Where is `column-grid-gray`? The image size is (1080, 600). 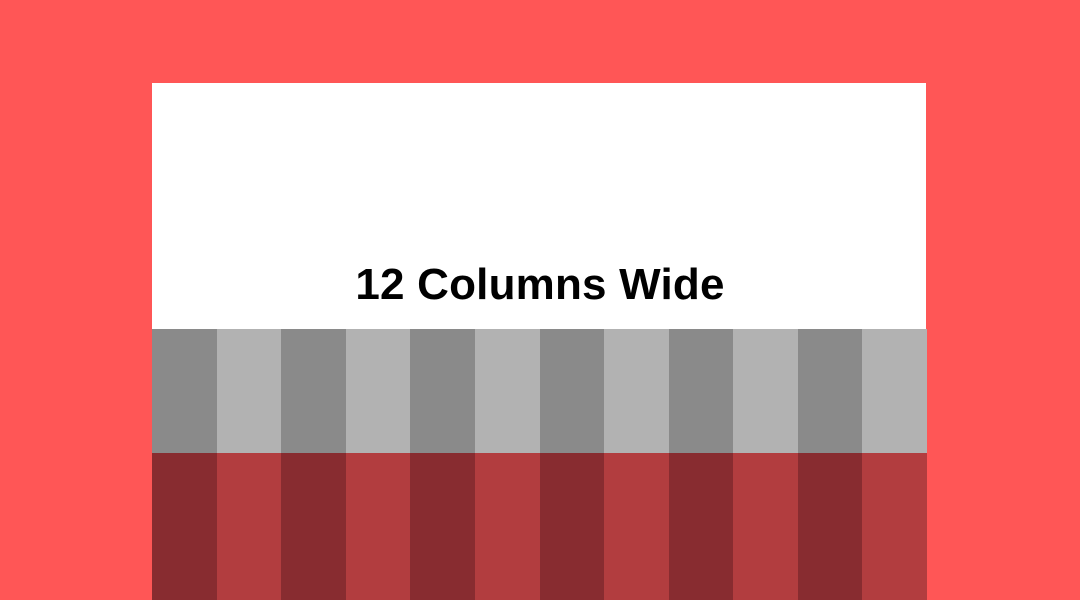 column-grid-gray is located at coordinates (539, 391).